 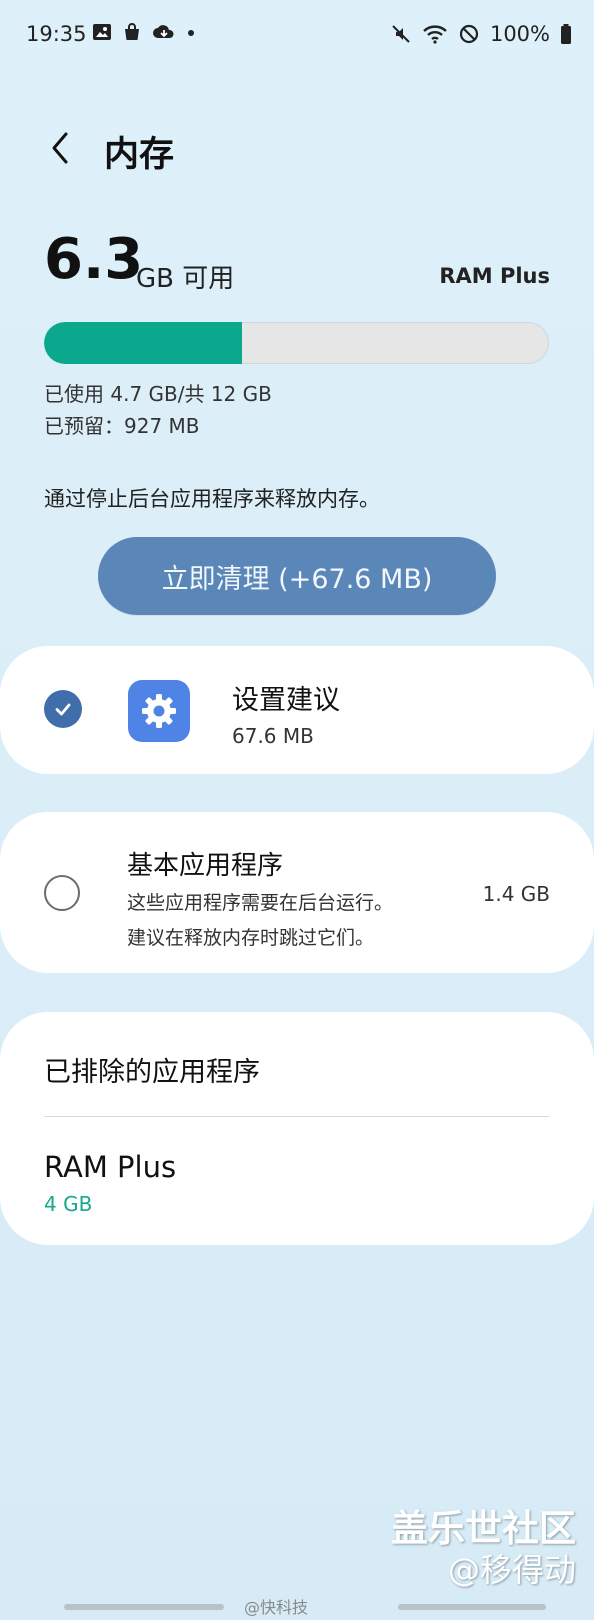 What do you see at coordinates (102, 32) in the screenshot?
I see `image-icon` at bounding box center [102, 32].